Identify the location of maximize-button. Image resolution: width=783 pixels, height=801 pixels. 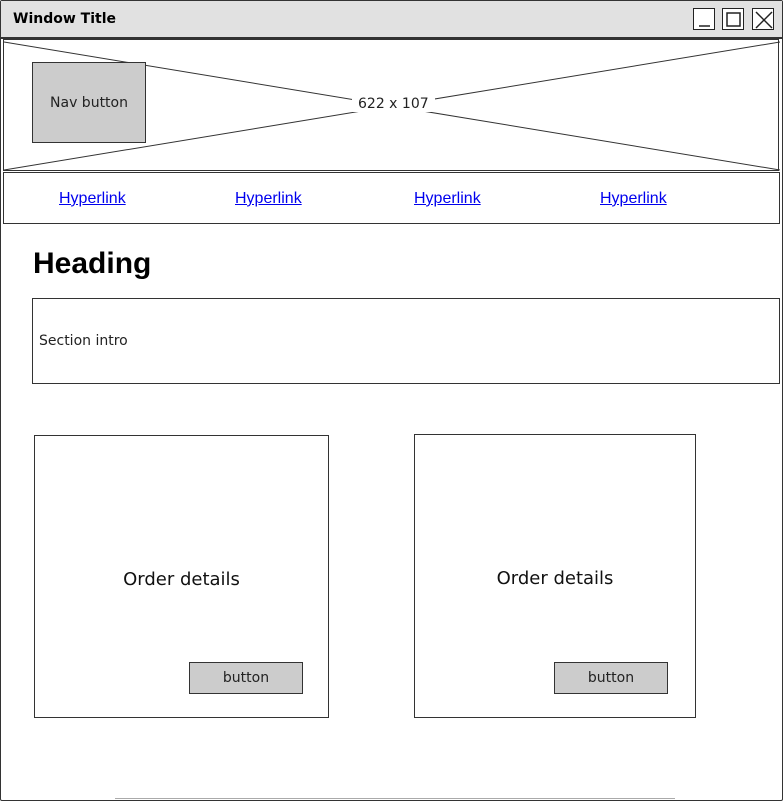
(733, 19).